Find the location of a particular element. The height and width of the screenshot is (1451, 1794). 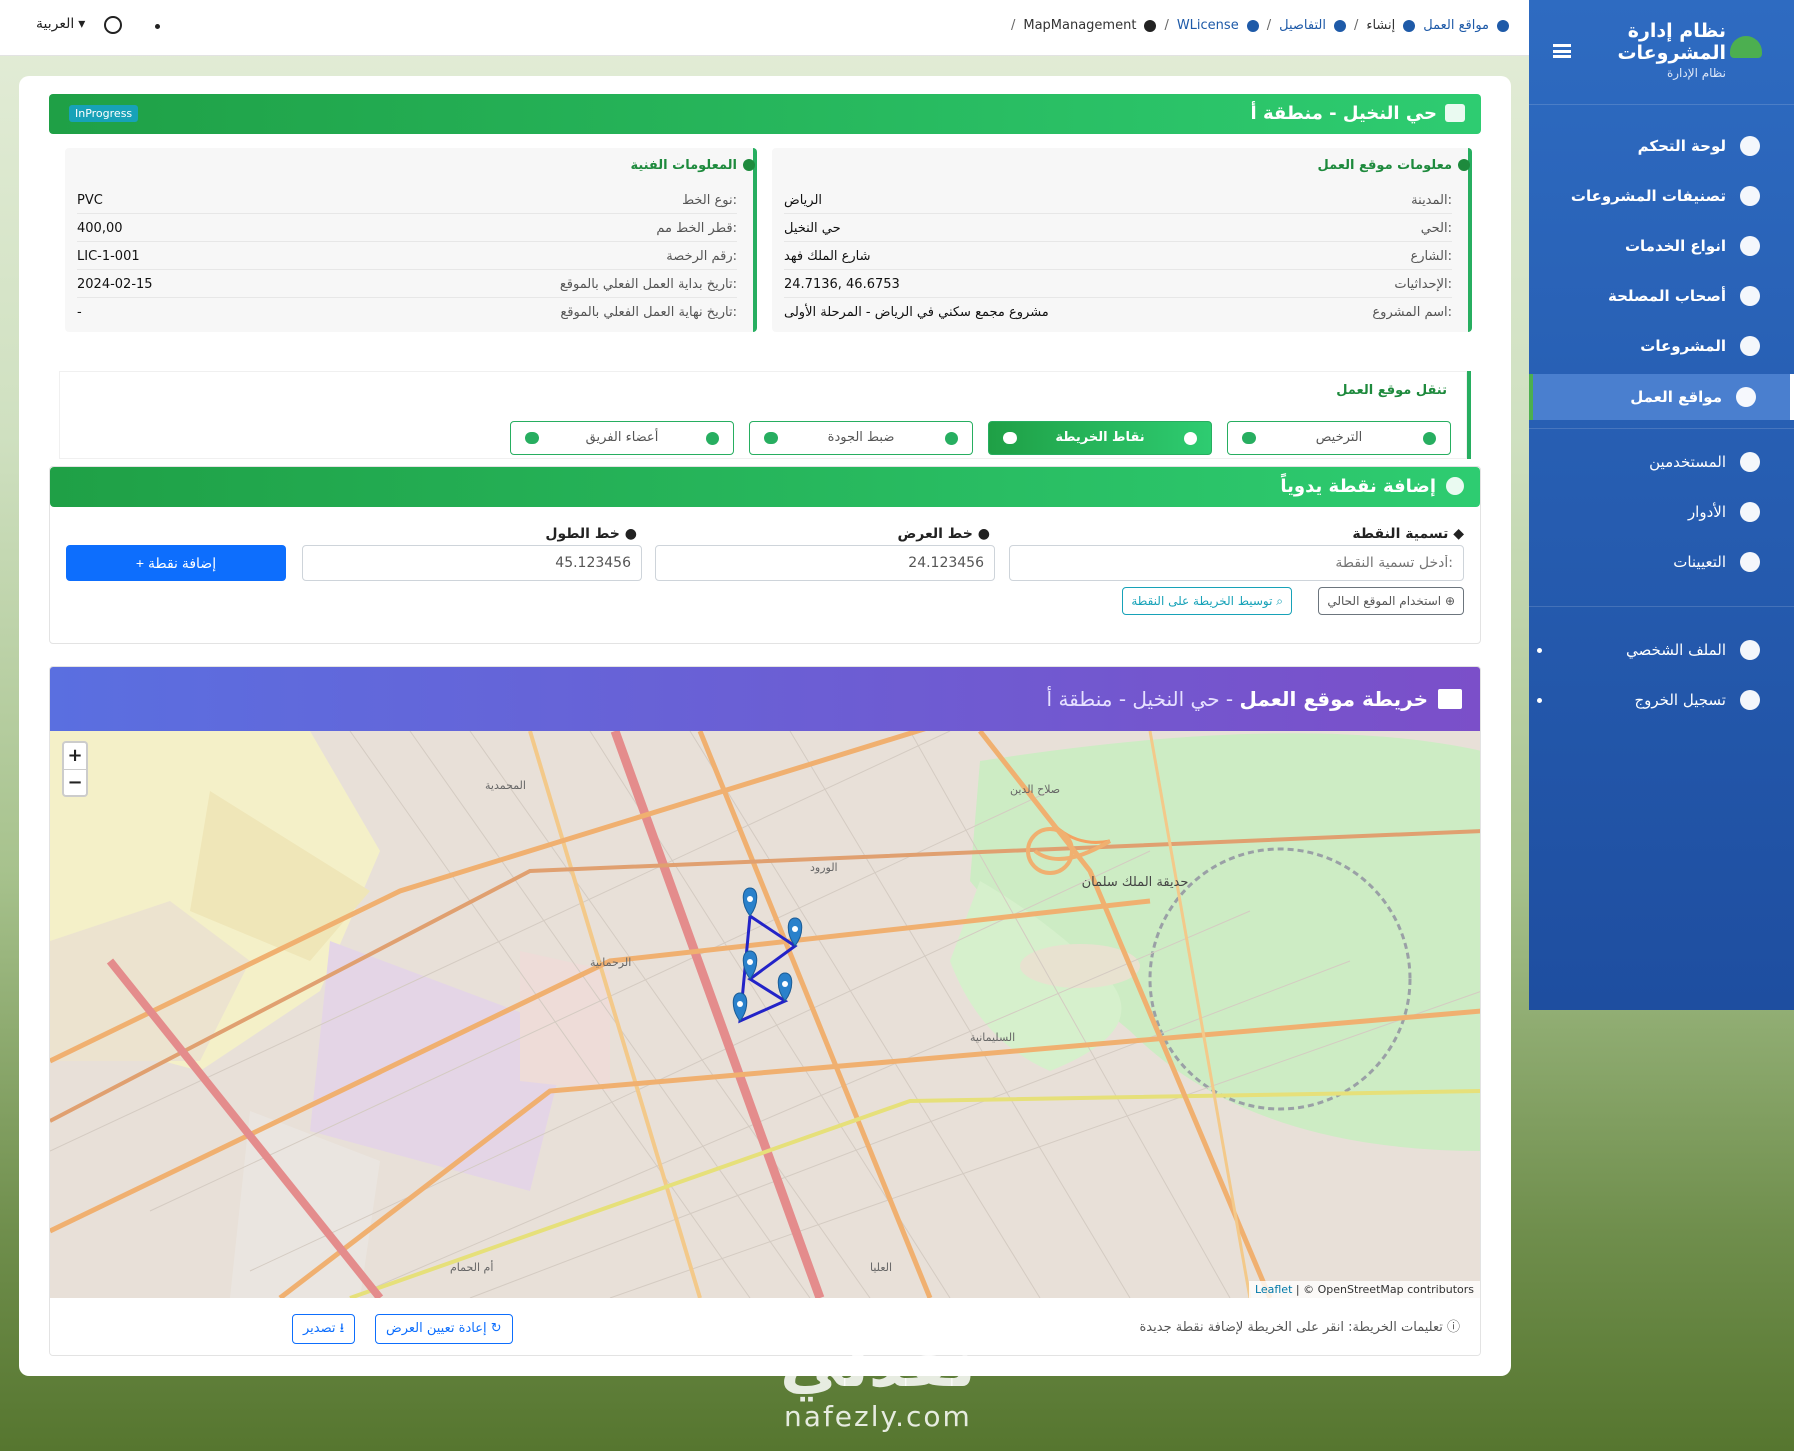

sidebar-item-projects: المشروعات is located at coordinates (1661, 346).